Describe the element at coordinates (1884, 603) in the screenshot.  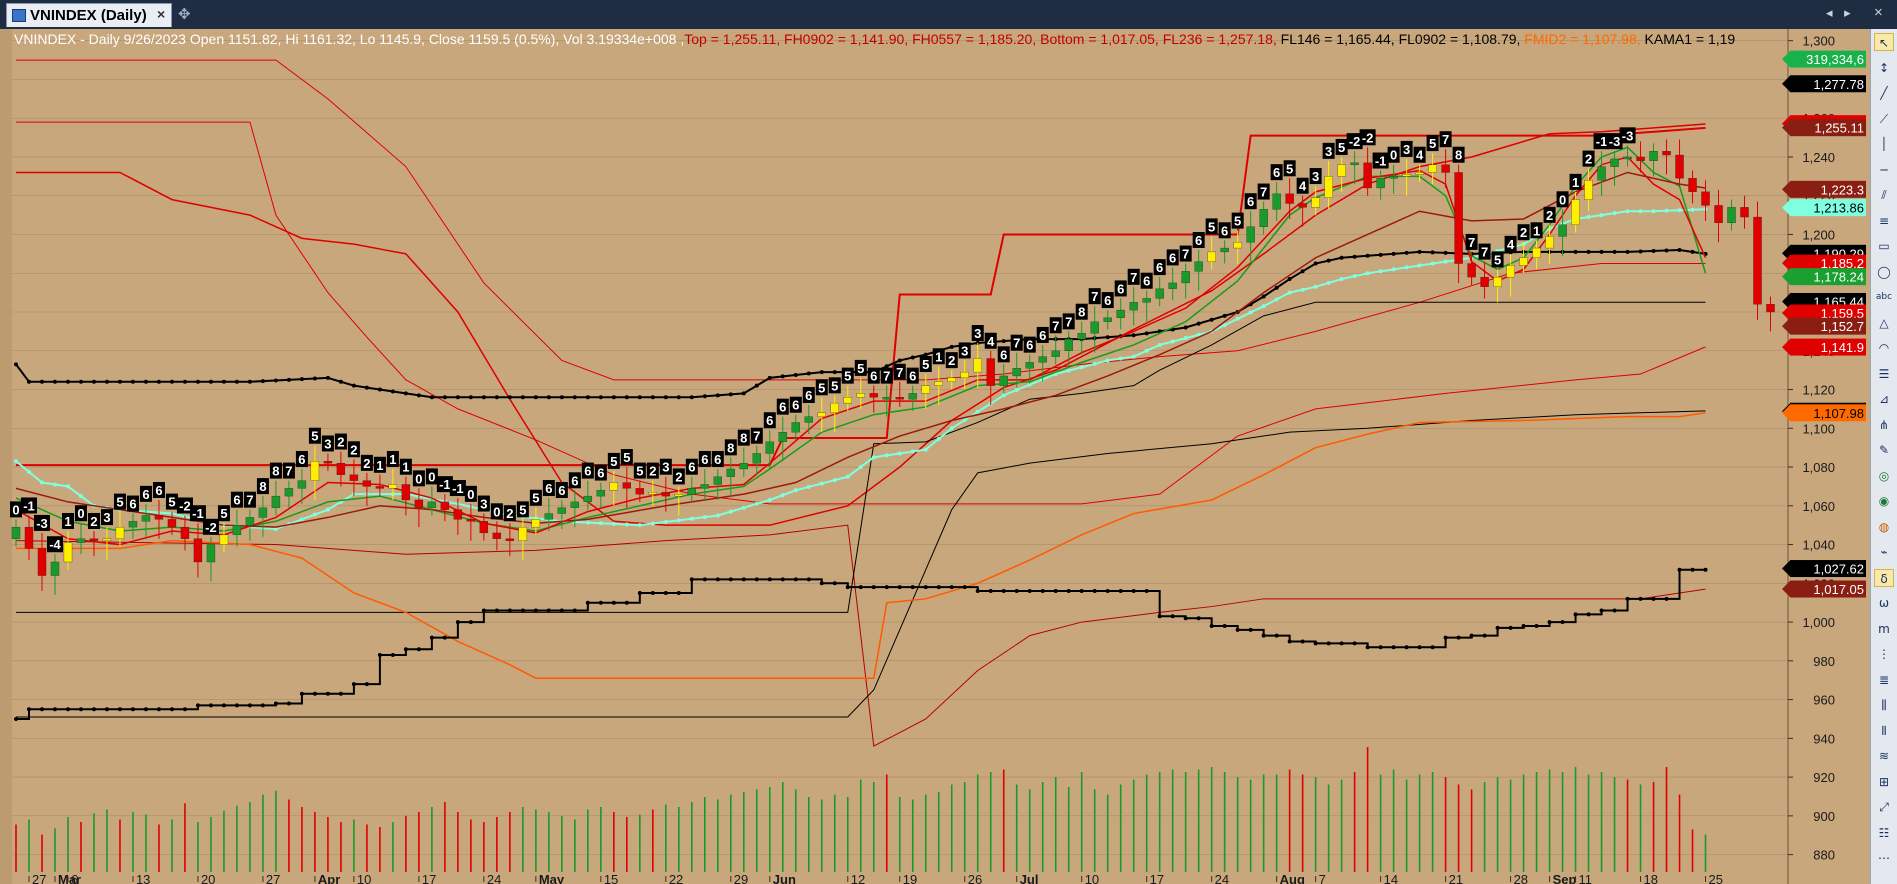
I see `omega-icon: ω` at that location.